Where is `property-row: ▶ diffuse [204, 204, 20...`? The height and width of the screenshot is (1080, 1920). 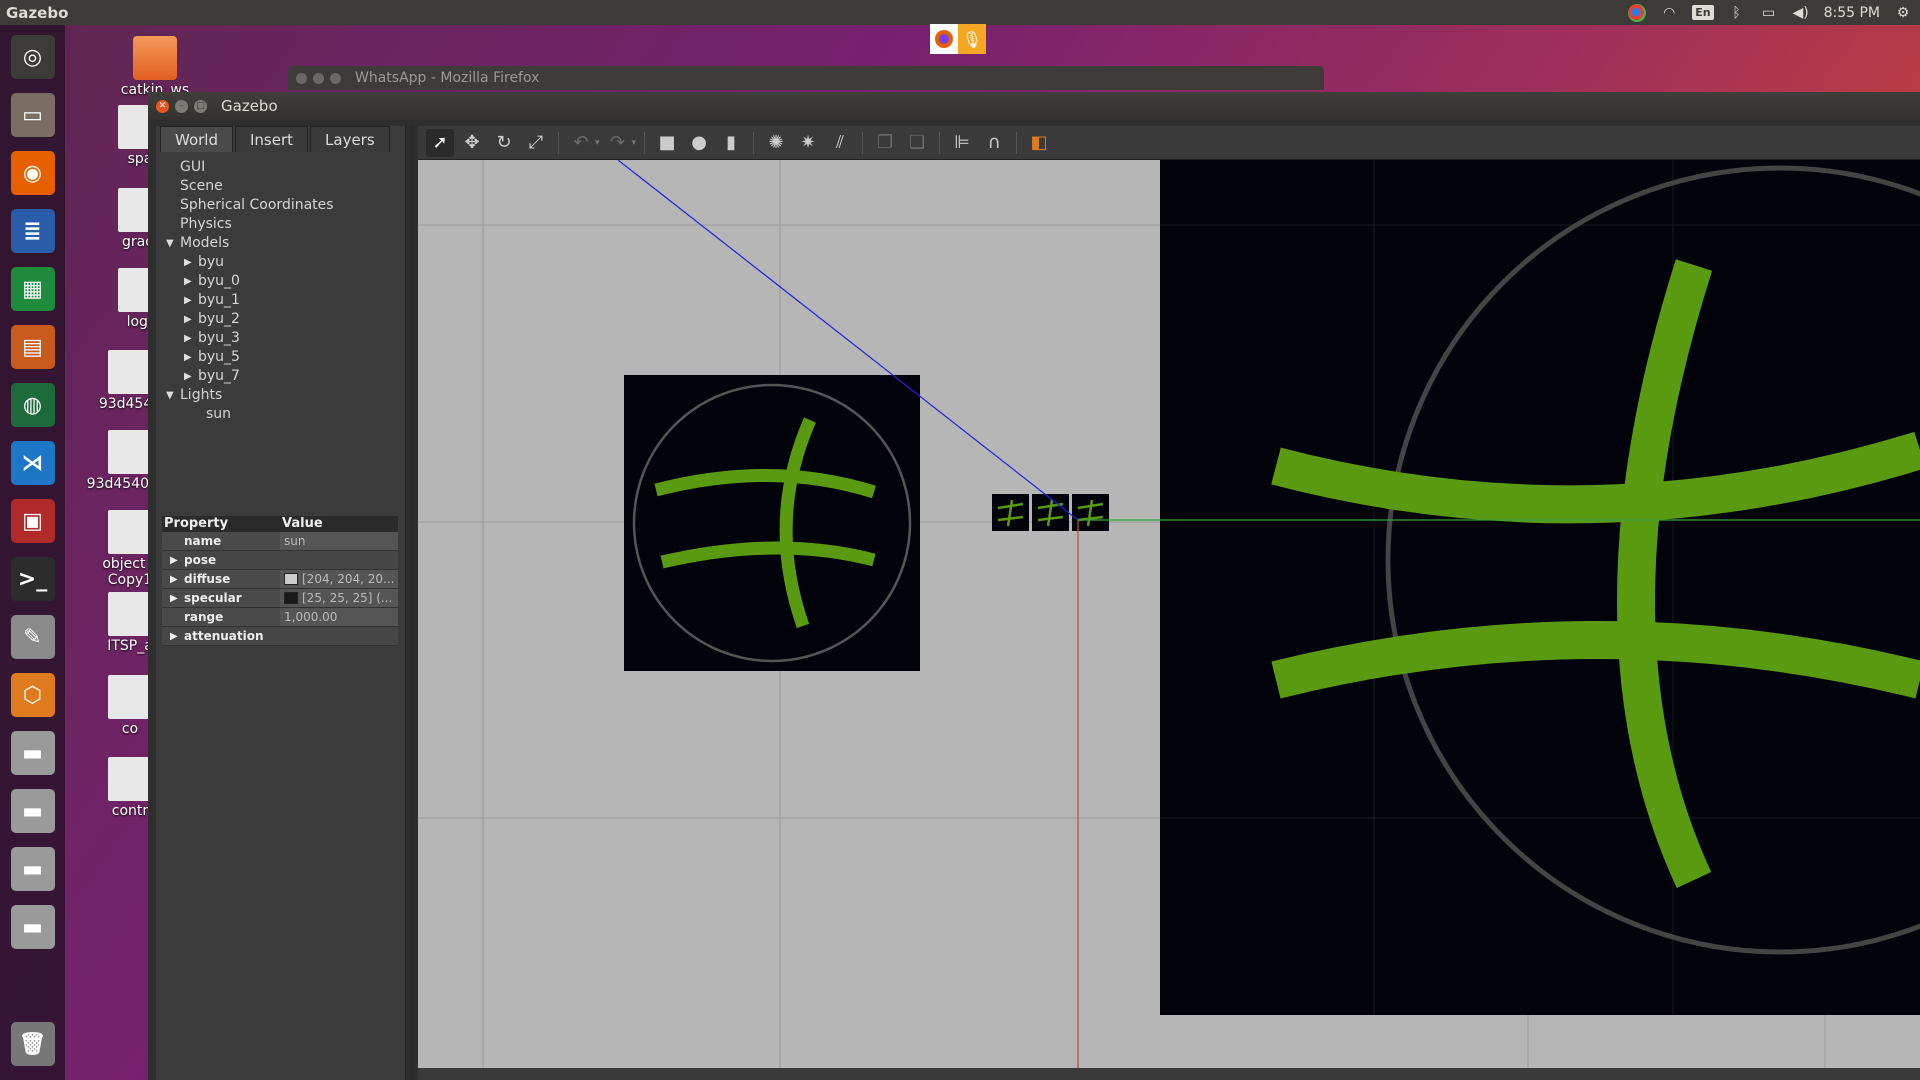 property-row: ▶ diffuse [204, 204, 20... is located at coordinates (280, 579).